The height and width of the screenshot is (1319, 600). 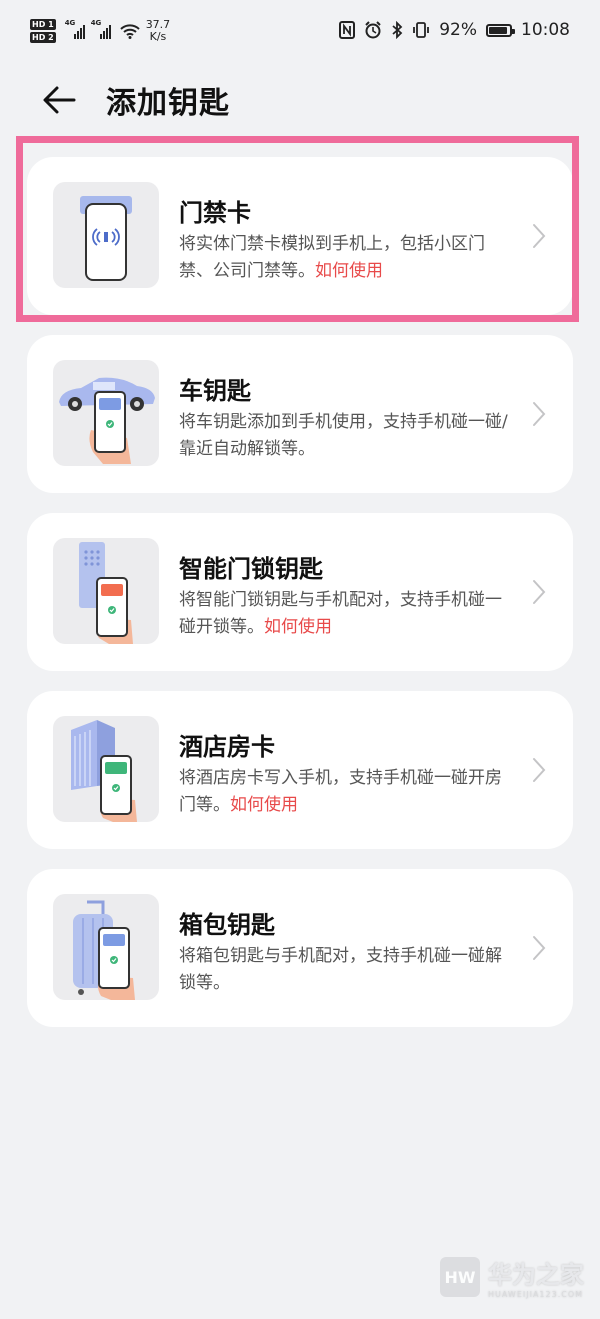 I want to click on signal-icon: 4G, so click(x=75, y=29).